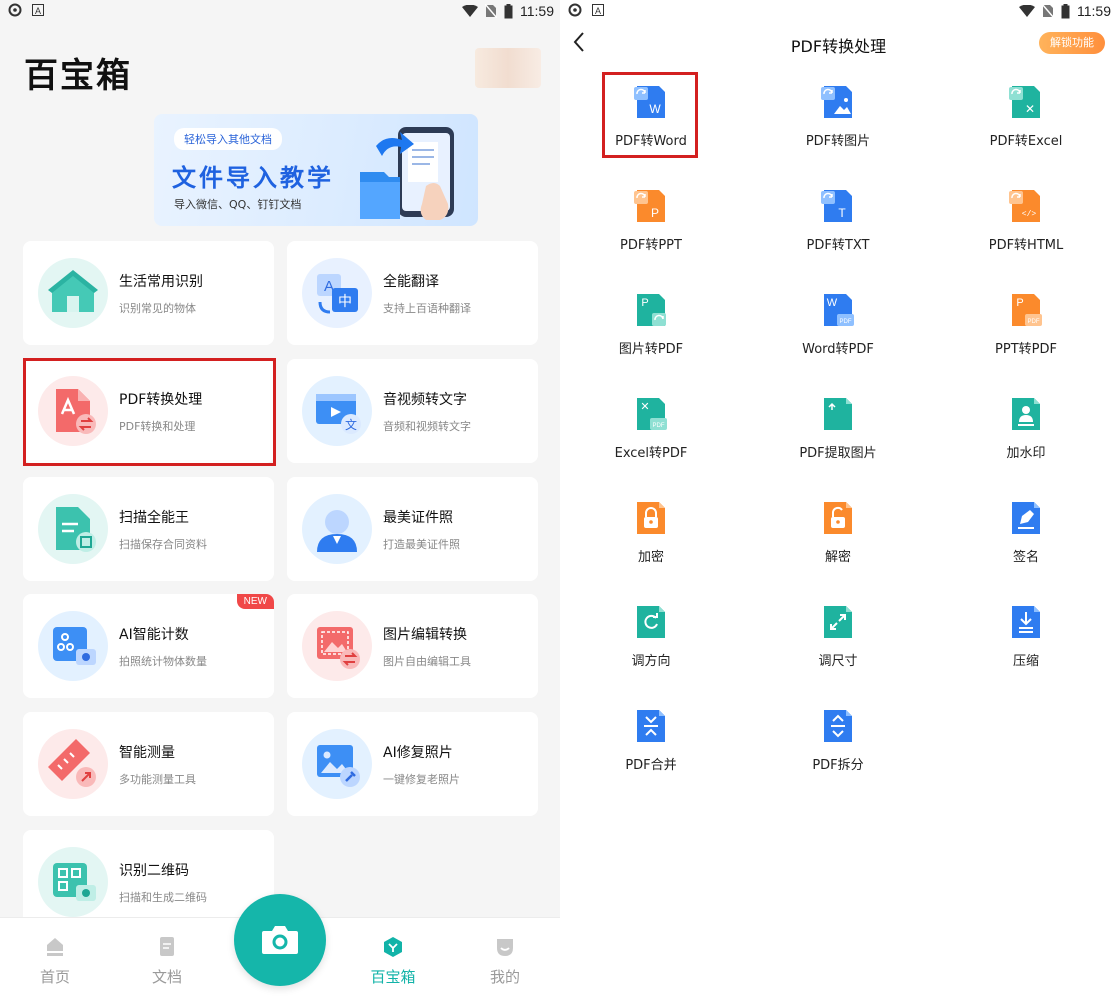  Describe the element at coordinates (1072, 43) in the screenshot. I see `unlock-features-button: 解锁功能` at that location.